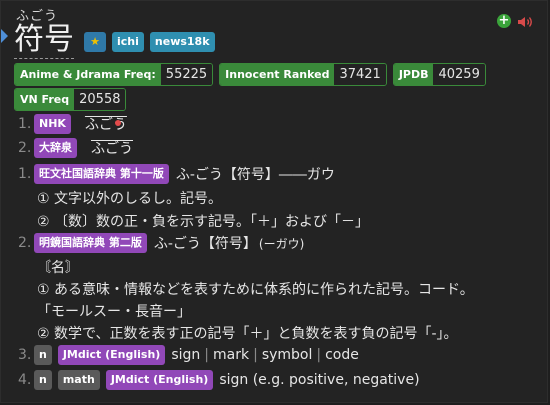  I want to click on pitch-item: 2. 大辞泉 ふごう, so click(75, 148).